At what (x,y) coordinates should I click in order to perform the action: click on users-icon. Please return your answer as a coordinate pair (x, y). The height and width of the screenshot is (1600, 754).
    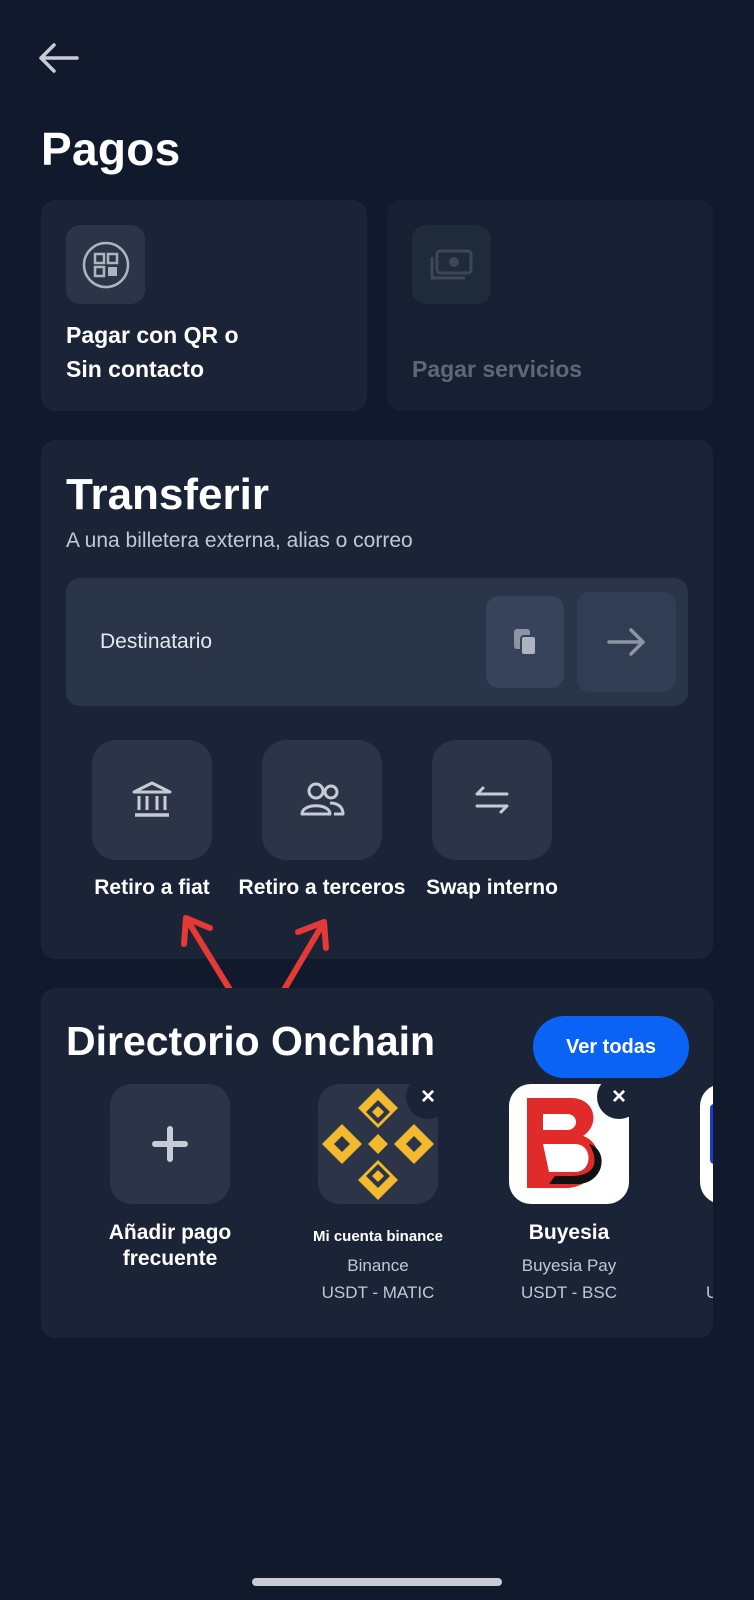
    Looking at the image, I should click on (322, 799).